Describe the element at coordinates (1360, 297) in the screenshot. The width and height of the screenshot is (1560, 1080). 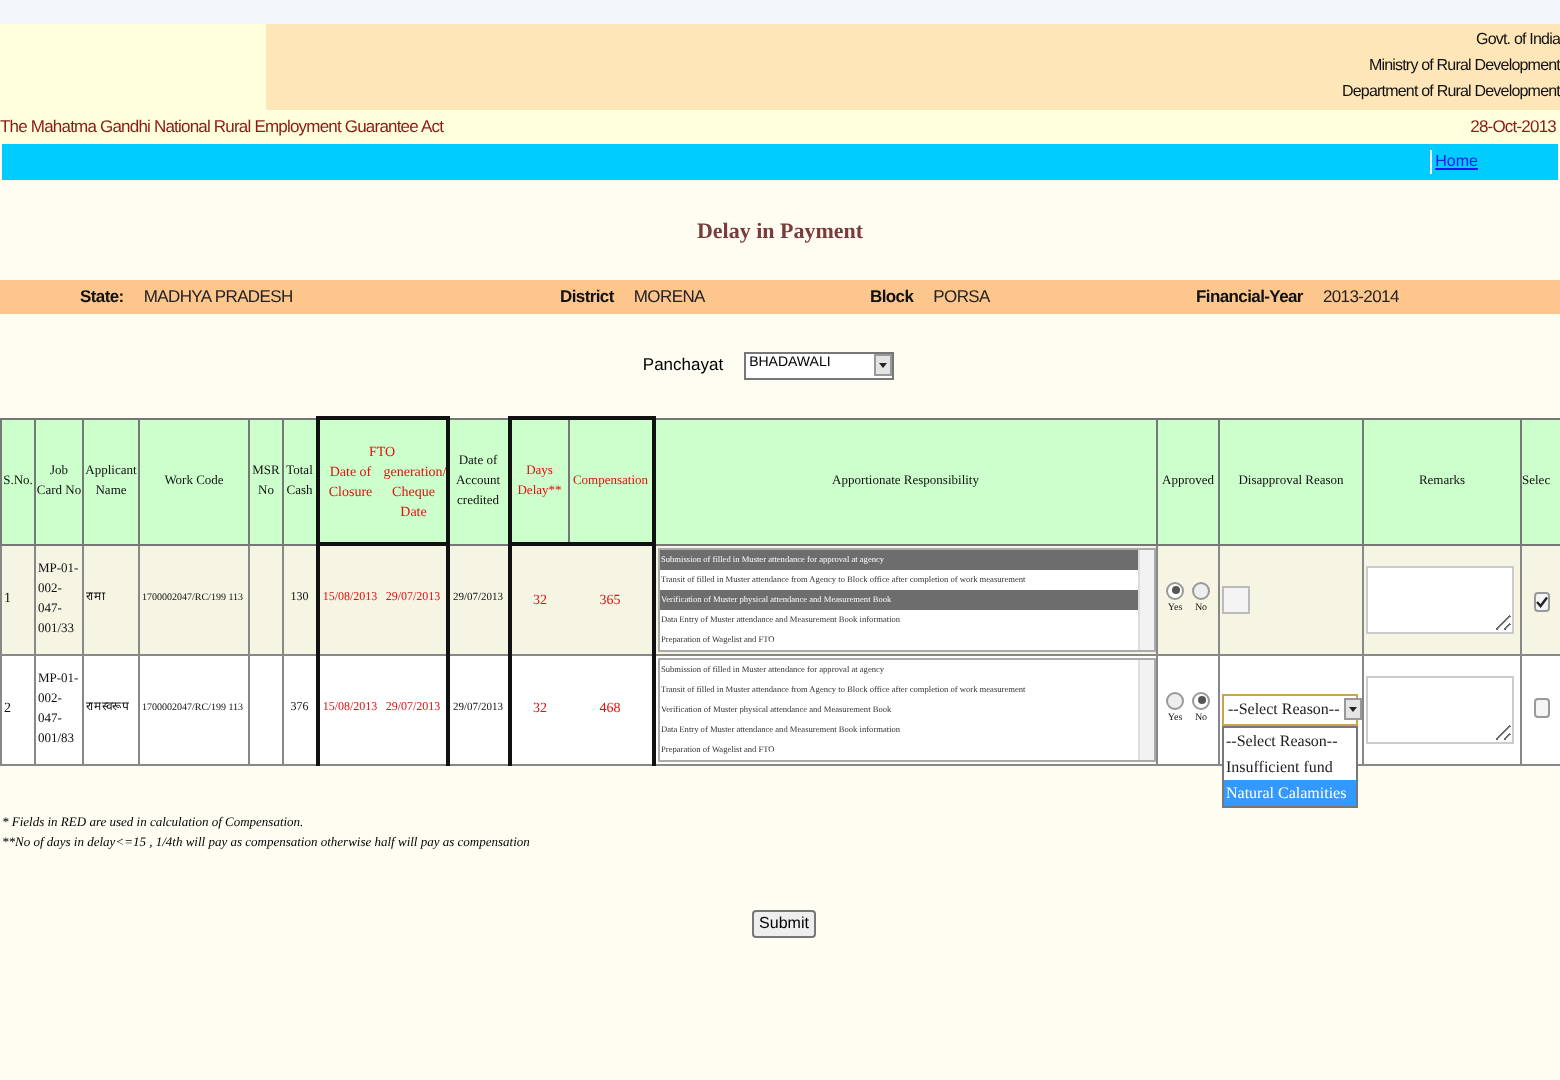
I see `filter-value: 2013-2014` at that location.